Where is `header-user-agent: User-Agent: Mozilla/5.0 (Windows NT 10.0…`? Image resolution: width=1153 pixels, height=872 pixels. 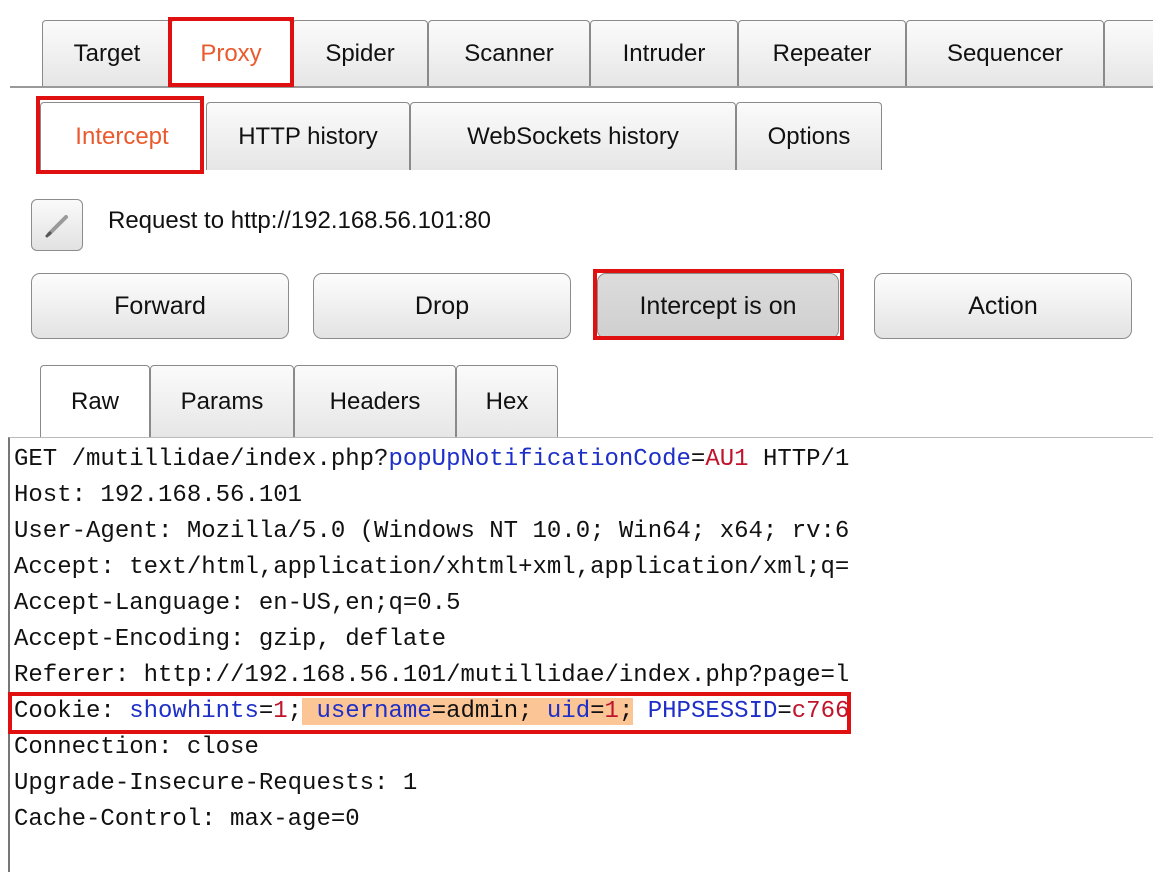
header-user-agent: User-Agent: Mozilla/5.0 (Windows NT 10.0… is located at coordinates (432, 531).